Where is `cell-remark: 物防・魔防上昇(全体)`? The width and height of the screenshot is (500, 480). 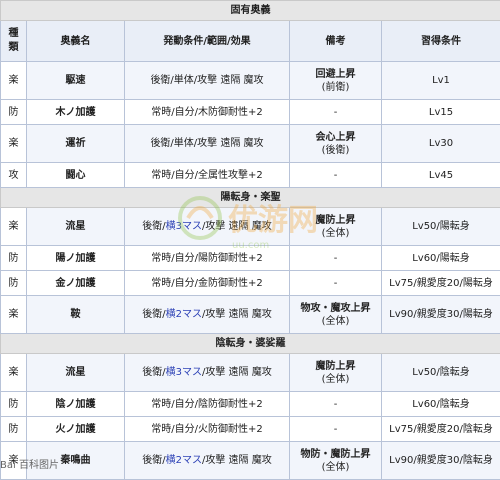 cell-remark: 物防・魔防上昇(全体) is located at coordinates (336, 461).